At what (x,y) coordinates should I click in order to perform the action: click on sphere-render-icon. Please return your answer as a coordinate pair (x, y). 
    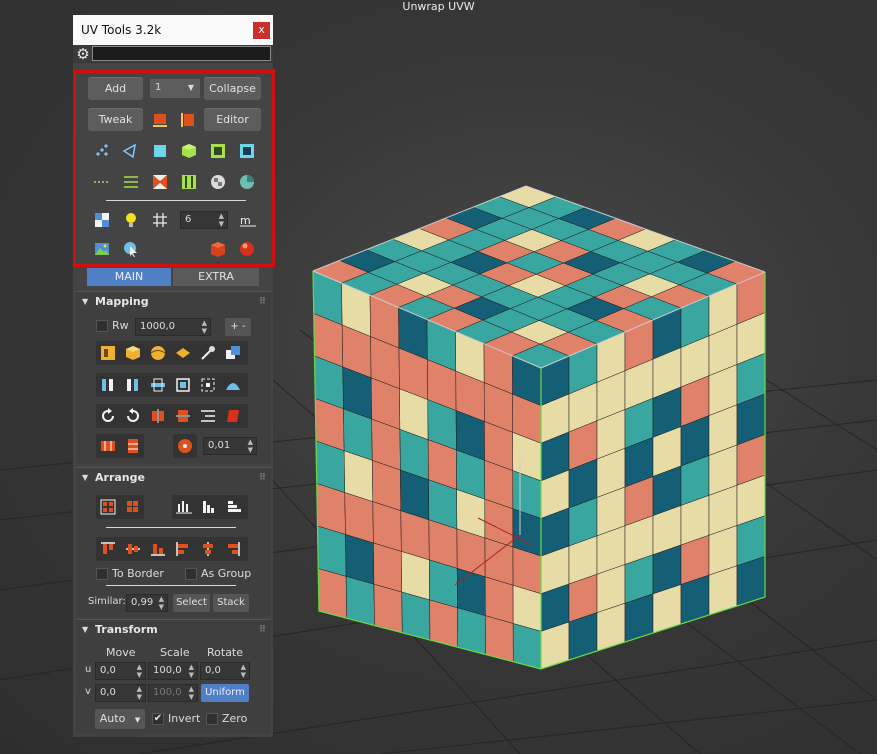
    Looking at the image, I should click on (247, 249).